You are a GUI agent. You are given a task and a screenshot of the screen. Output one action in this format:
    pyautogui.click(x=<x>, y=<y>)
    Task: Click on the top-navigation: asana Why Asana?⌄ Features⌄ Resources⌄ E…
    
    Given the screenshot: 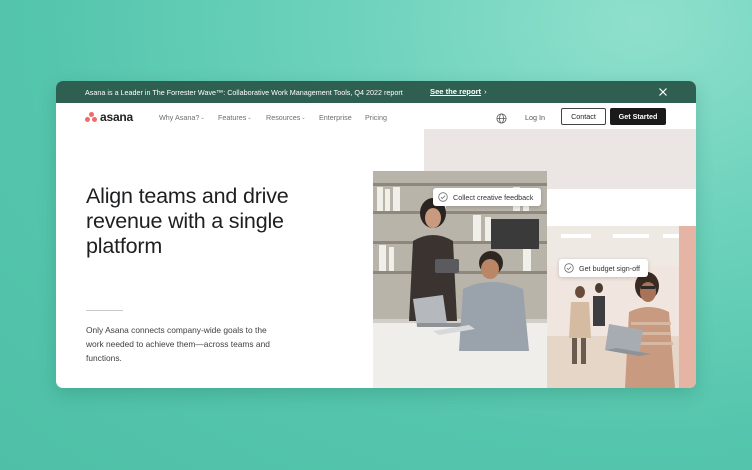 What is the action you would take?
    pyautogui.click(x=376, y=116)
    